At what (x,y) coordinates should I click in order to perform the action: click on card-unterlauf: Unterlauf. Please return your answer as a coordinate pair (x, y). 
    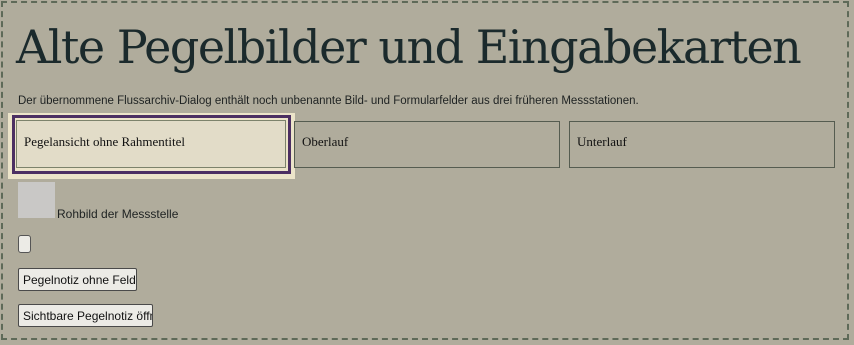
    Looking at the image, I should click on (702, 144).